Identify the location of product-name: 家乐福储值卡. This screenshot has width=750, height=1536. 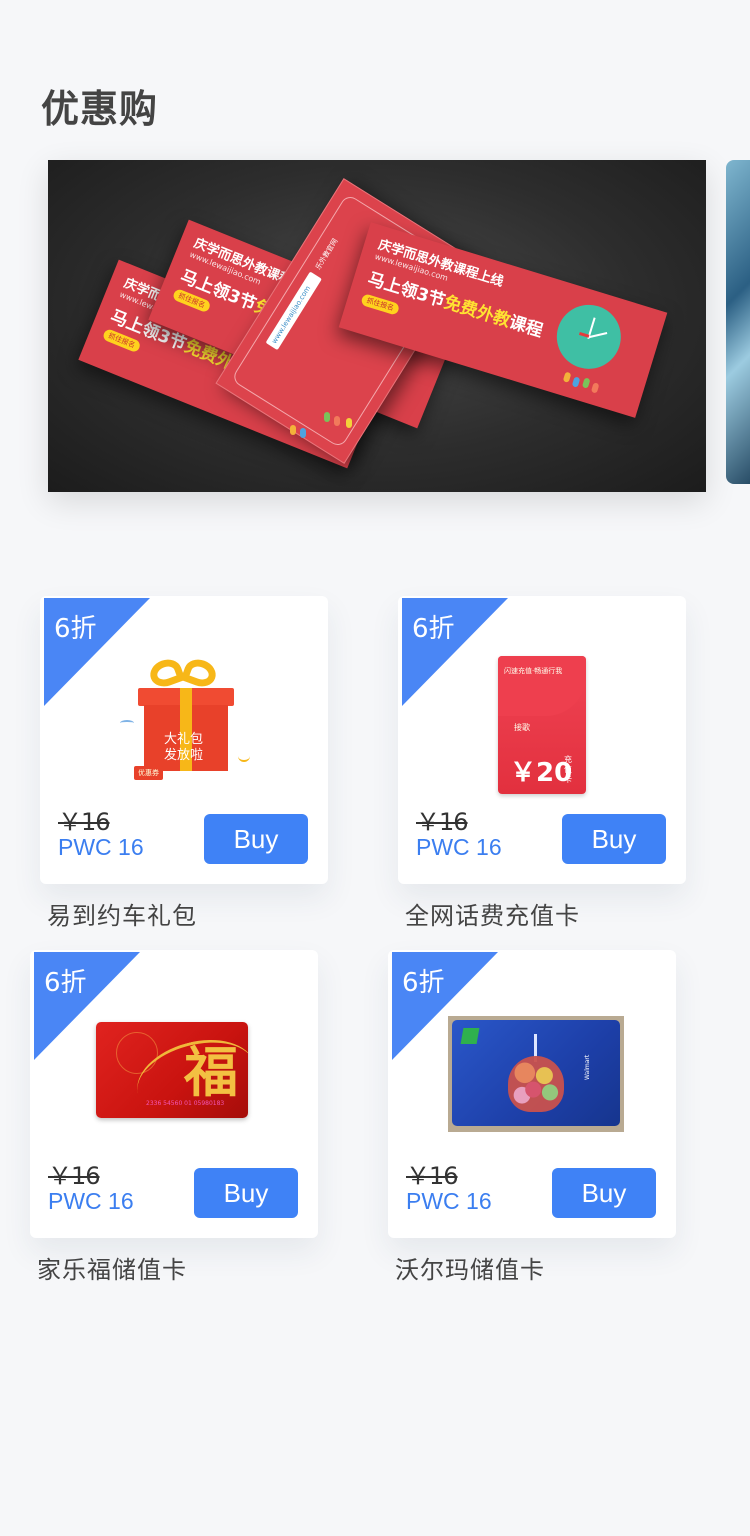
(112, 1267).